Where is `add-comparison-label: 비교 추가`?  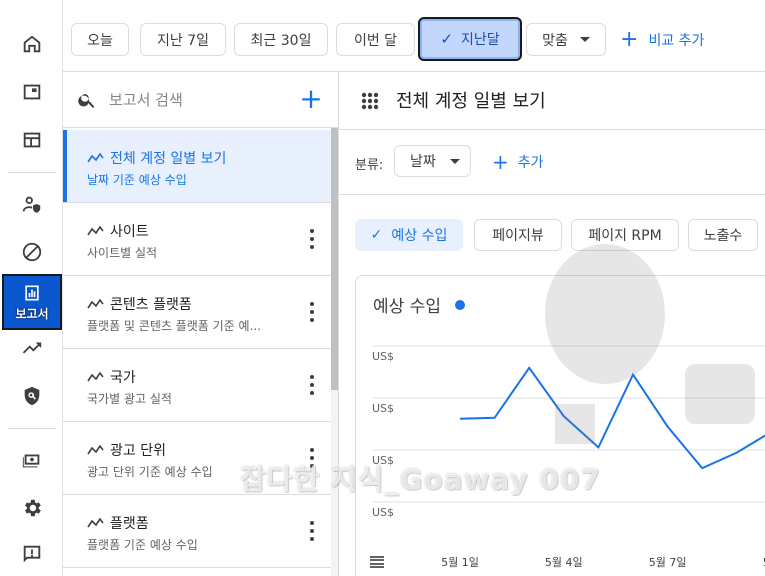 add-comparison-label: 비교 추가 is located at coordinates (676, 40).